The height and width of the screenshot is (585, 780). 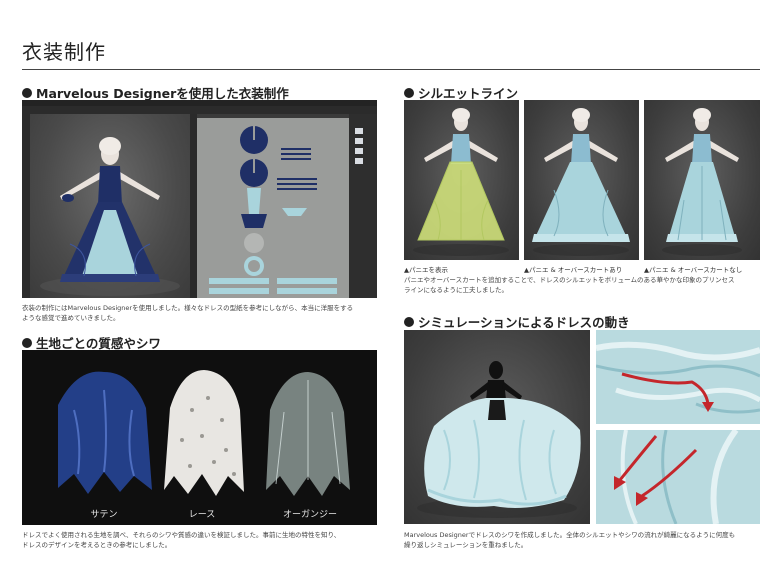 I want to click on marvelous-caption-line2: ような感覚で進めていきました。, so click(x=71, y=318).